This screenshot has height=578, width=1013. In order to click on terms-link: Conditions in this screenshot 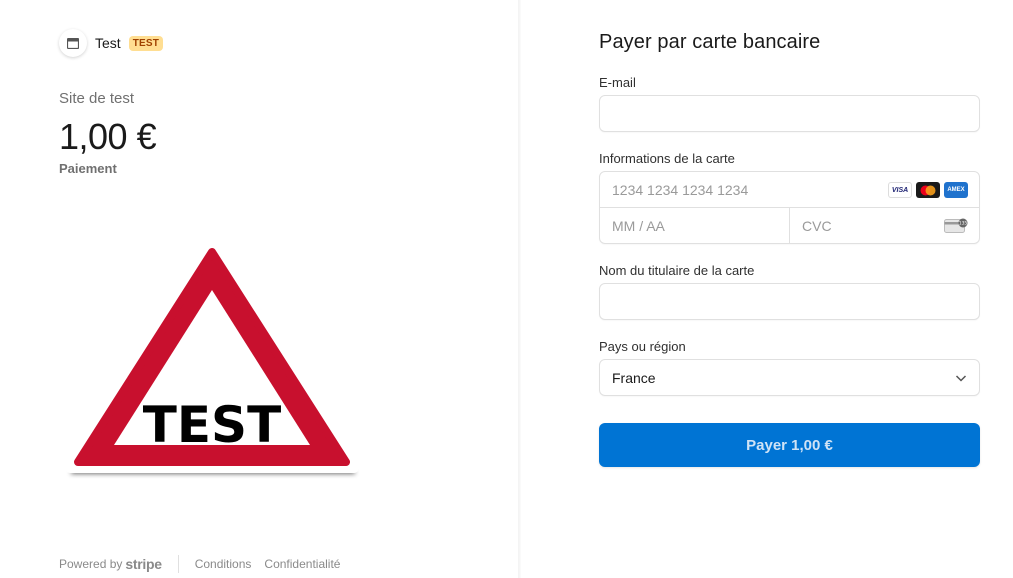, I will do `click(223, 564)`.